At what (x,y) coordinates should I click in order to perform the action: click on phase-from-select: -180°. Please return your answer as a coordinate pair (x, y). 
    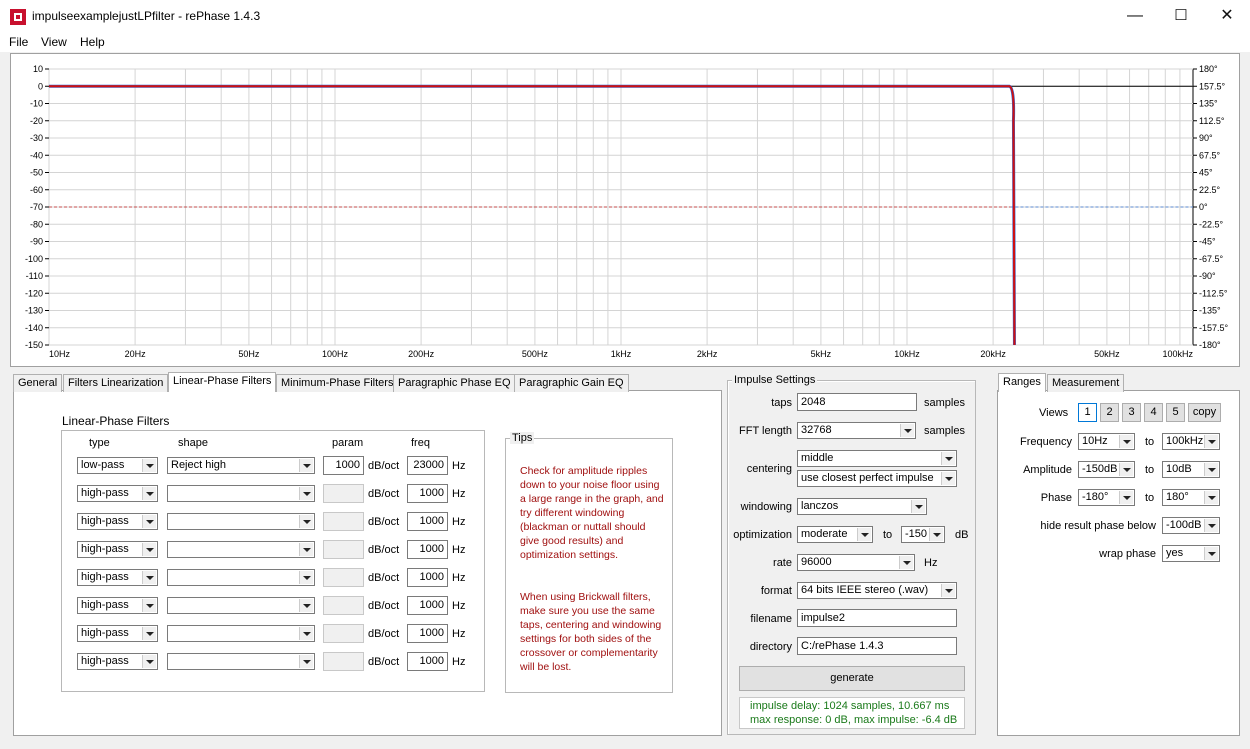
    Looking at the image, I should click on (1106, 497).